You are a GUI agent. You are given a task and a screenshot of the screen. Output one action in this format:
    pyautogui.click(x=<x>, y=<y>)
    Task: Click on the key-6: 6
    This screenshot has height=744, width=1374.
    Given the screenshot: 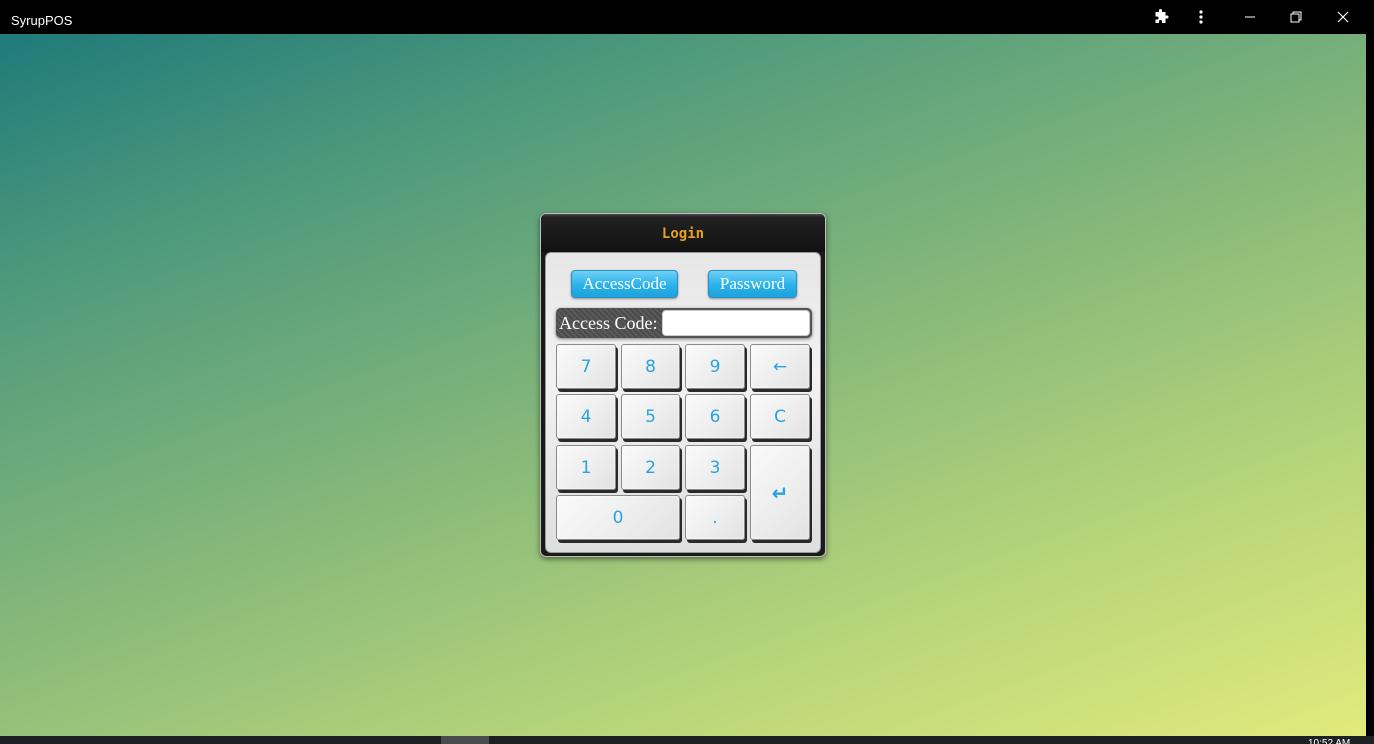 What is the action you would take?
    pyautogui.click(x=715, y=416)
    